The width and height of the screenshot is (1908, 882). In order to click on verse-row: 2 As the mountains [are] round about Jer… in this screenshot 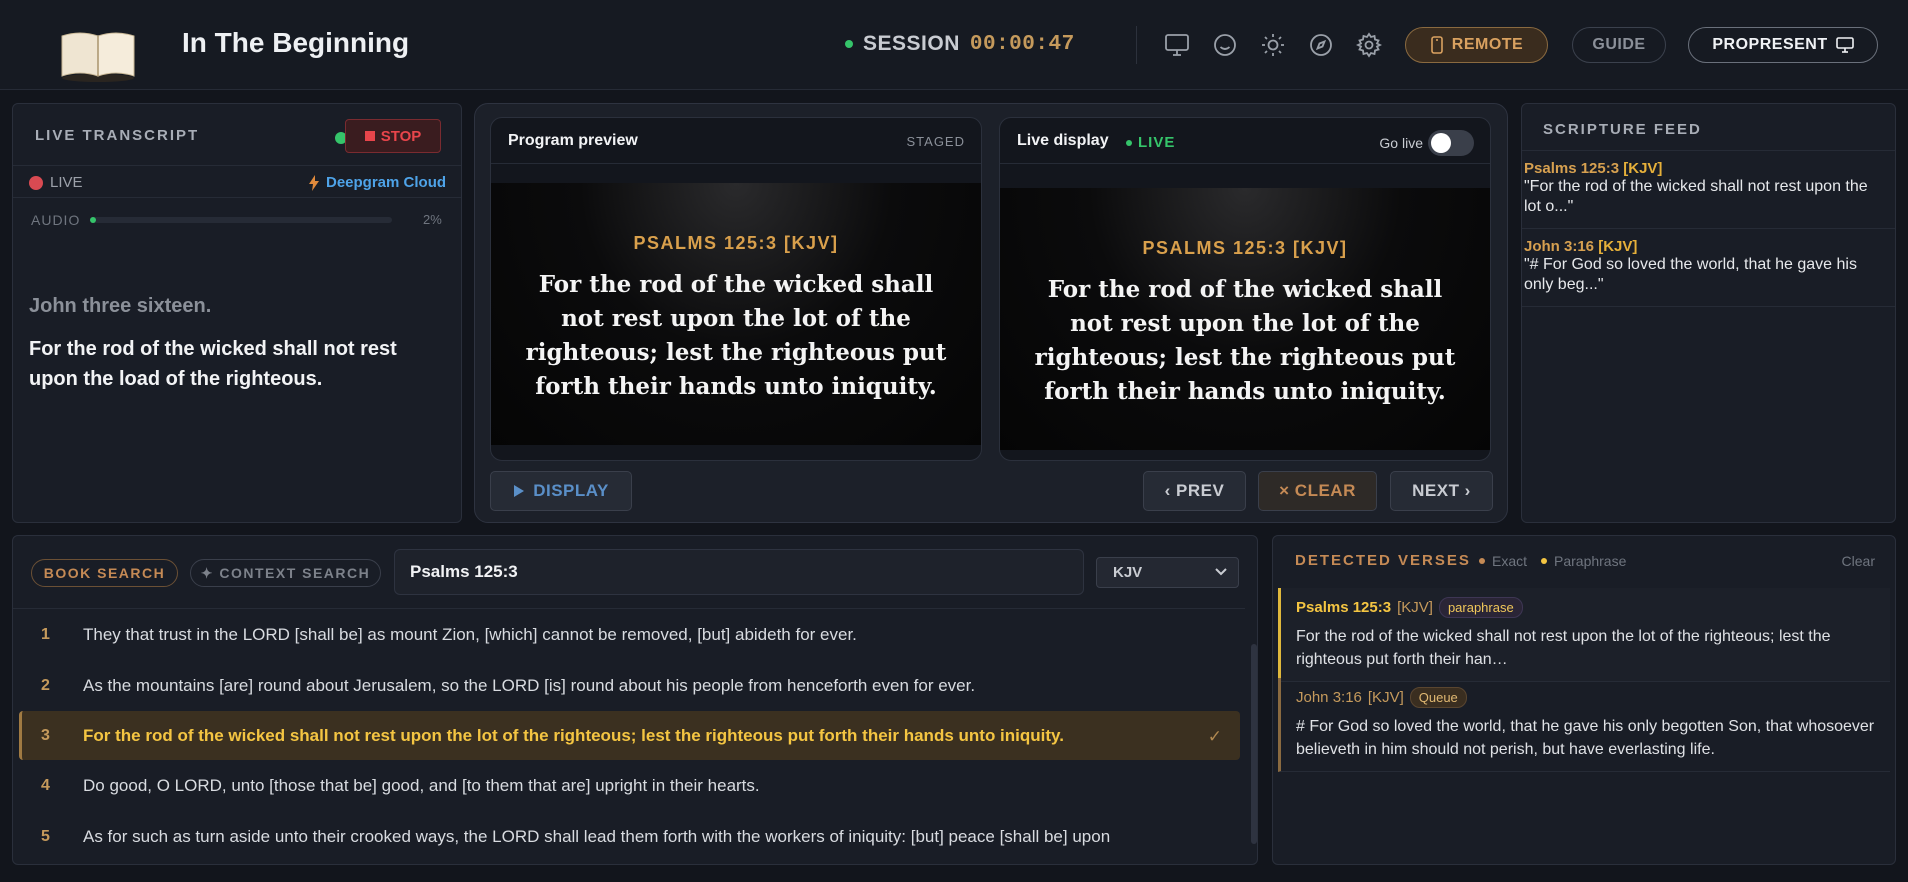, I will do `click(629, 685)`.